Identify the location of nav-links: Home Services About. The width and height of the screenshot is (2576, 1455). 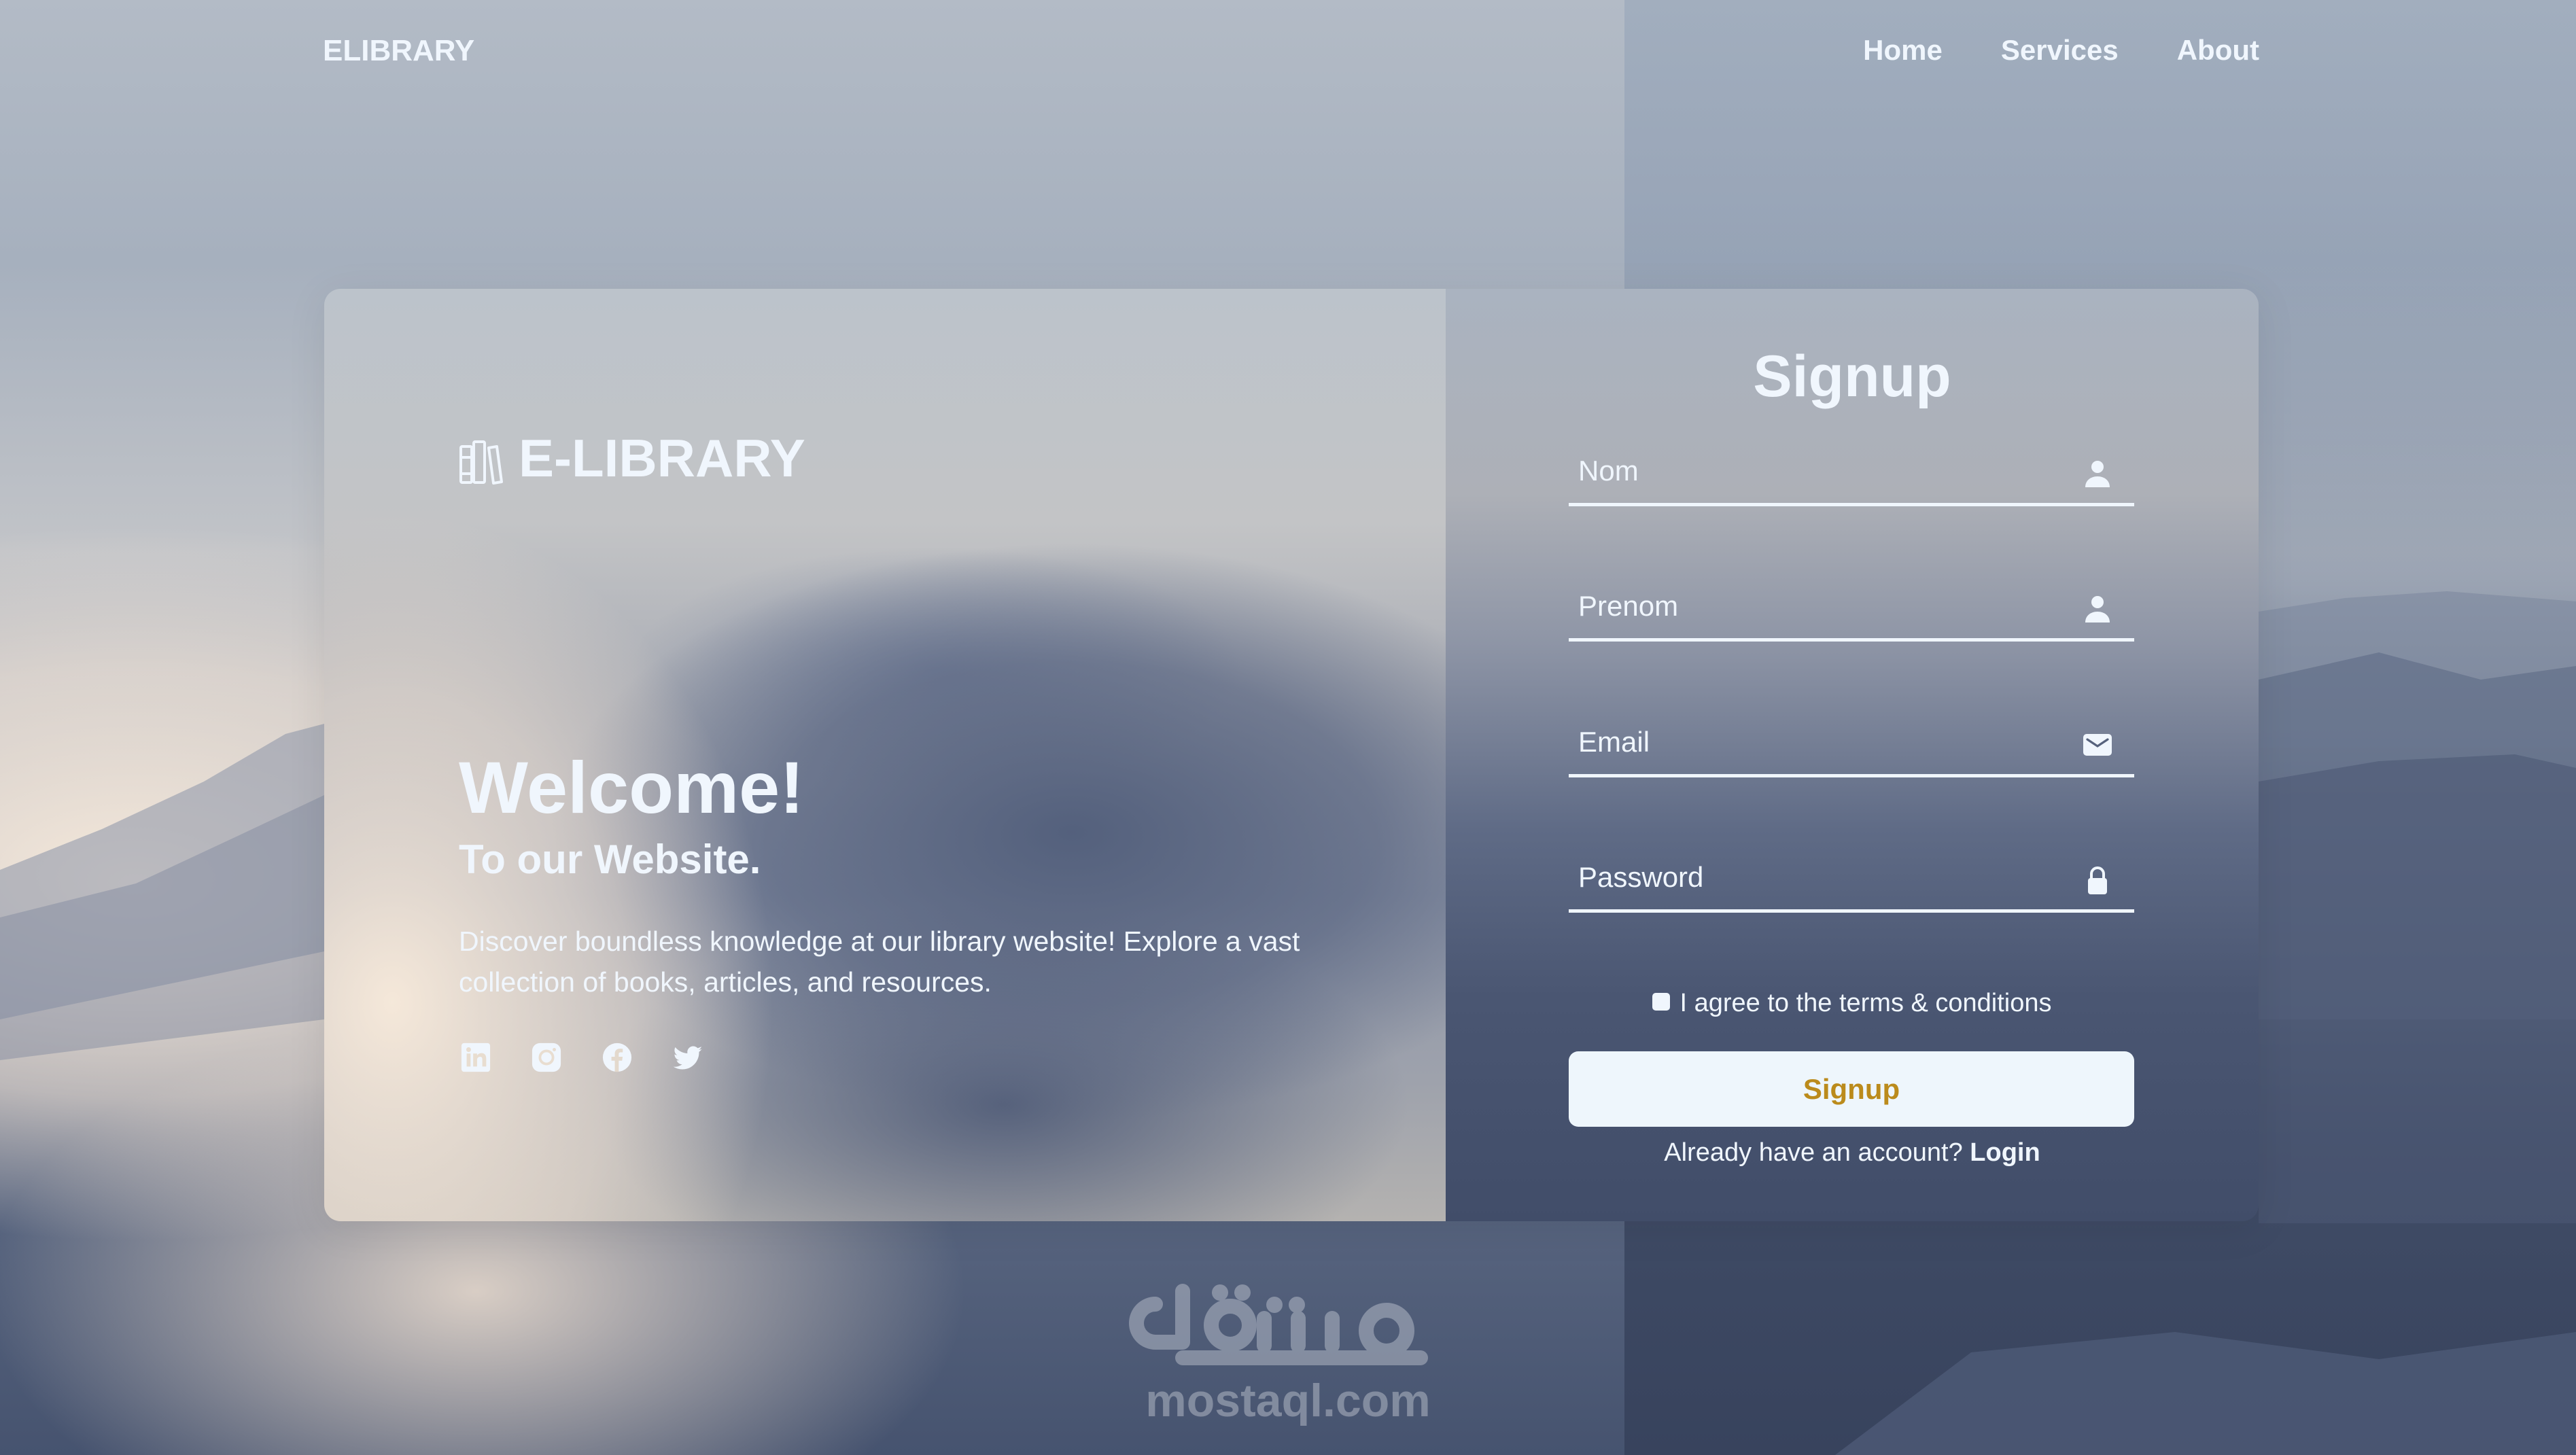
(2061, 51).